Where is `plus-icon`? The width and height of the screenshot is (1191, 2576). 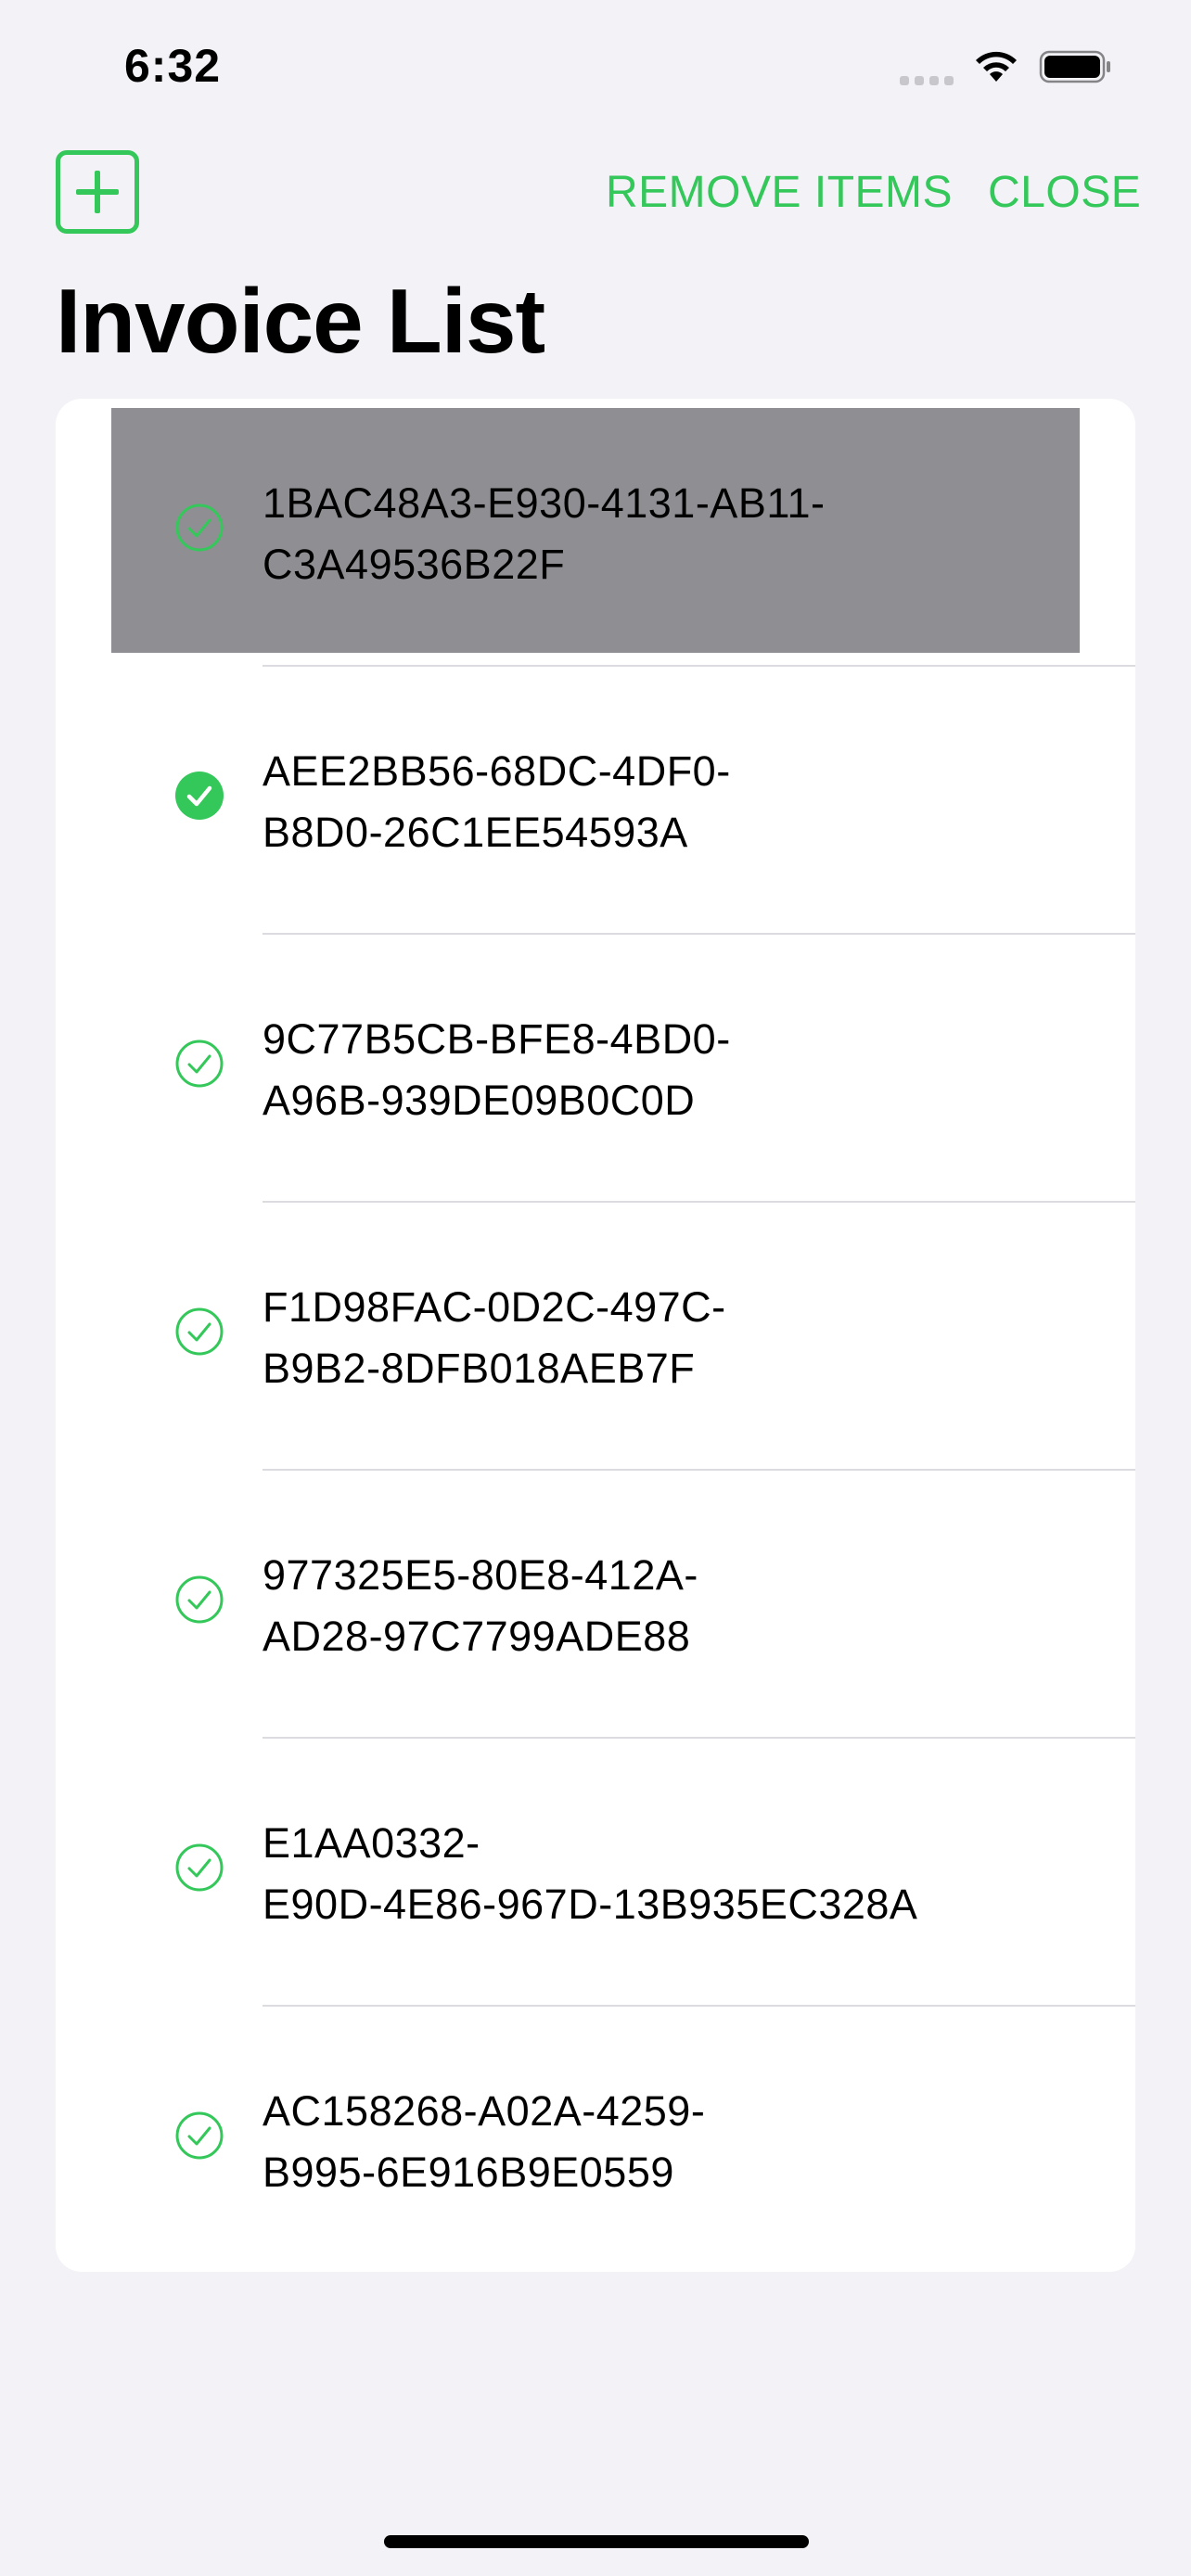 plus-icon is located at coordinates (97, 192).